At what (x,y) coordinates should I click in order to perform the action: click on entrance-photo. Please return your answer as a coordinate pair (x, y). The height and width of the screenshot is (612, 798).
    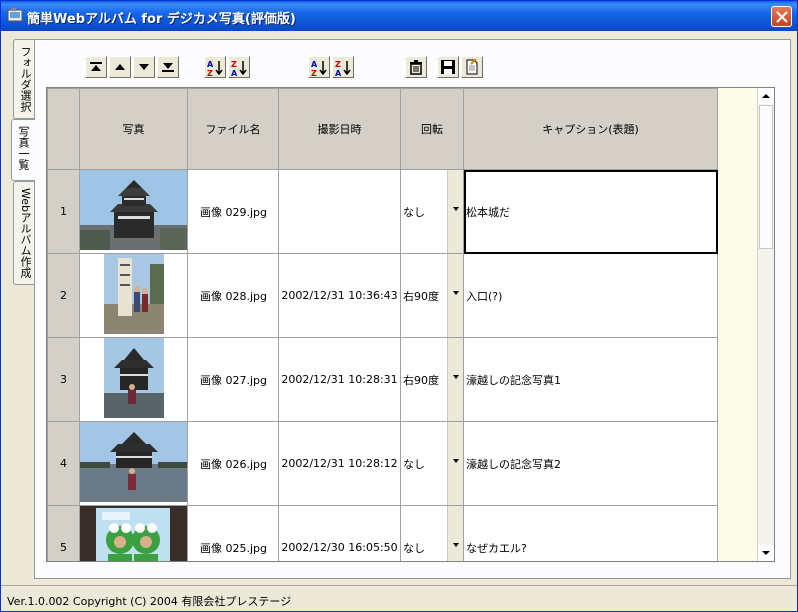
    Looking at the image, I should click on (133, 294).